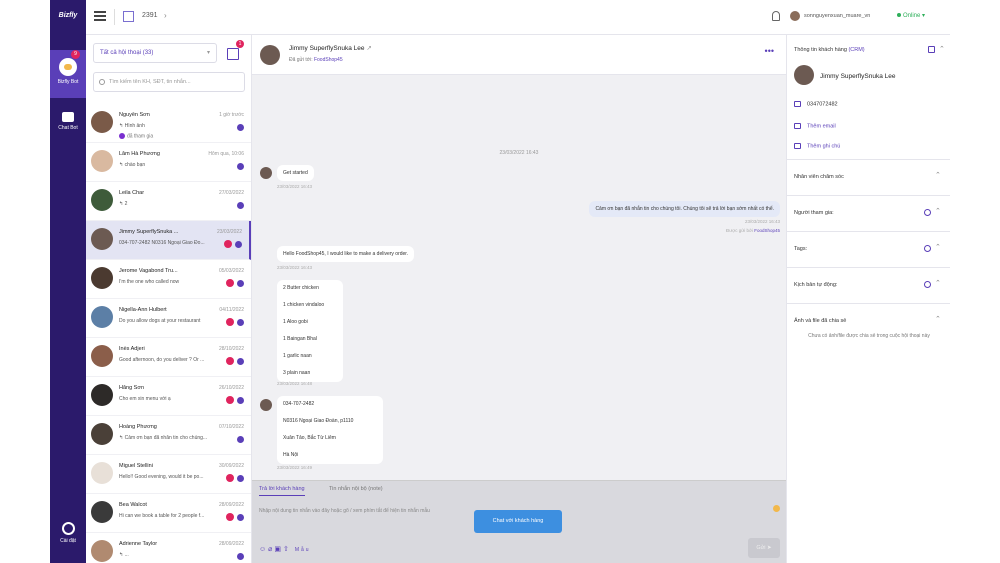  I want to click on section-label: Người tham gia:, so click(814, 213).